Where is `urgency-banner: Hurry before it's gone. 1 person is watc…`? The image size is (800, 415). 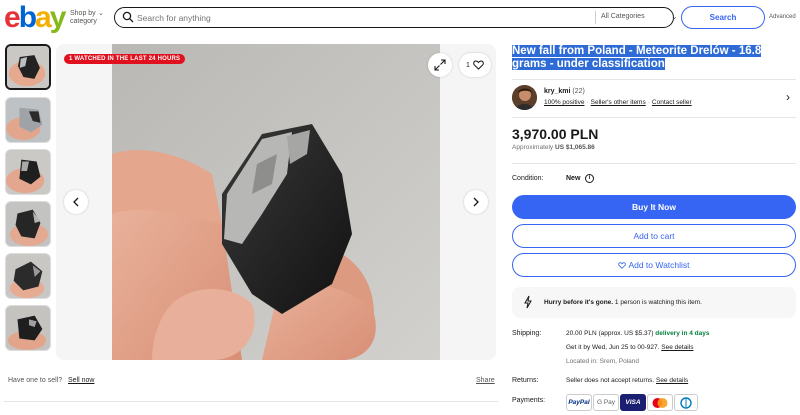 urgency-banner: Hurry before it's gone. 1 person is watc… is located at coordinates (654, 302).